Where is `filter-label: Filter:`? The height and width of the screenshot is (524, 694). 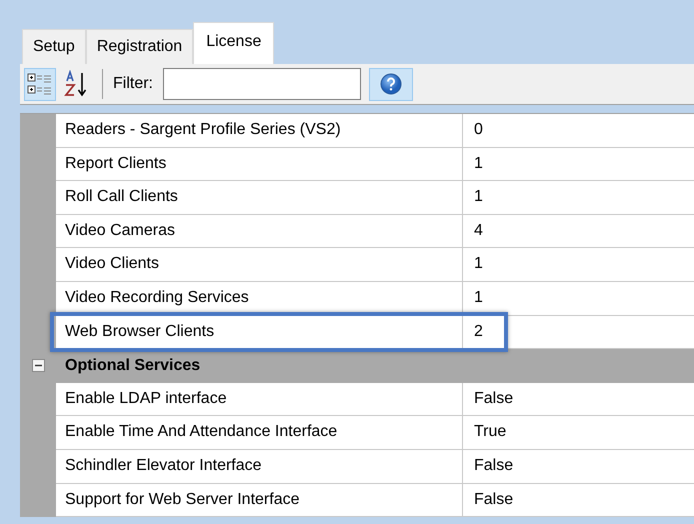 filter-label: Filter: is located at coordinates (133, 84).